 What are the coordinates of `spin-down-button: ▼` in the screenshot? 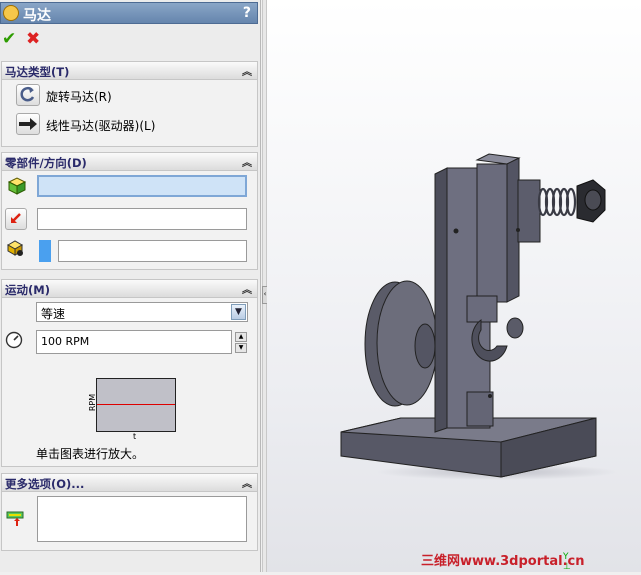 It's located at (241, 348).